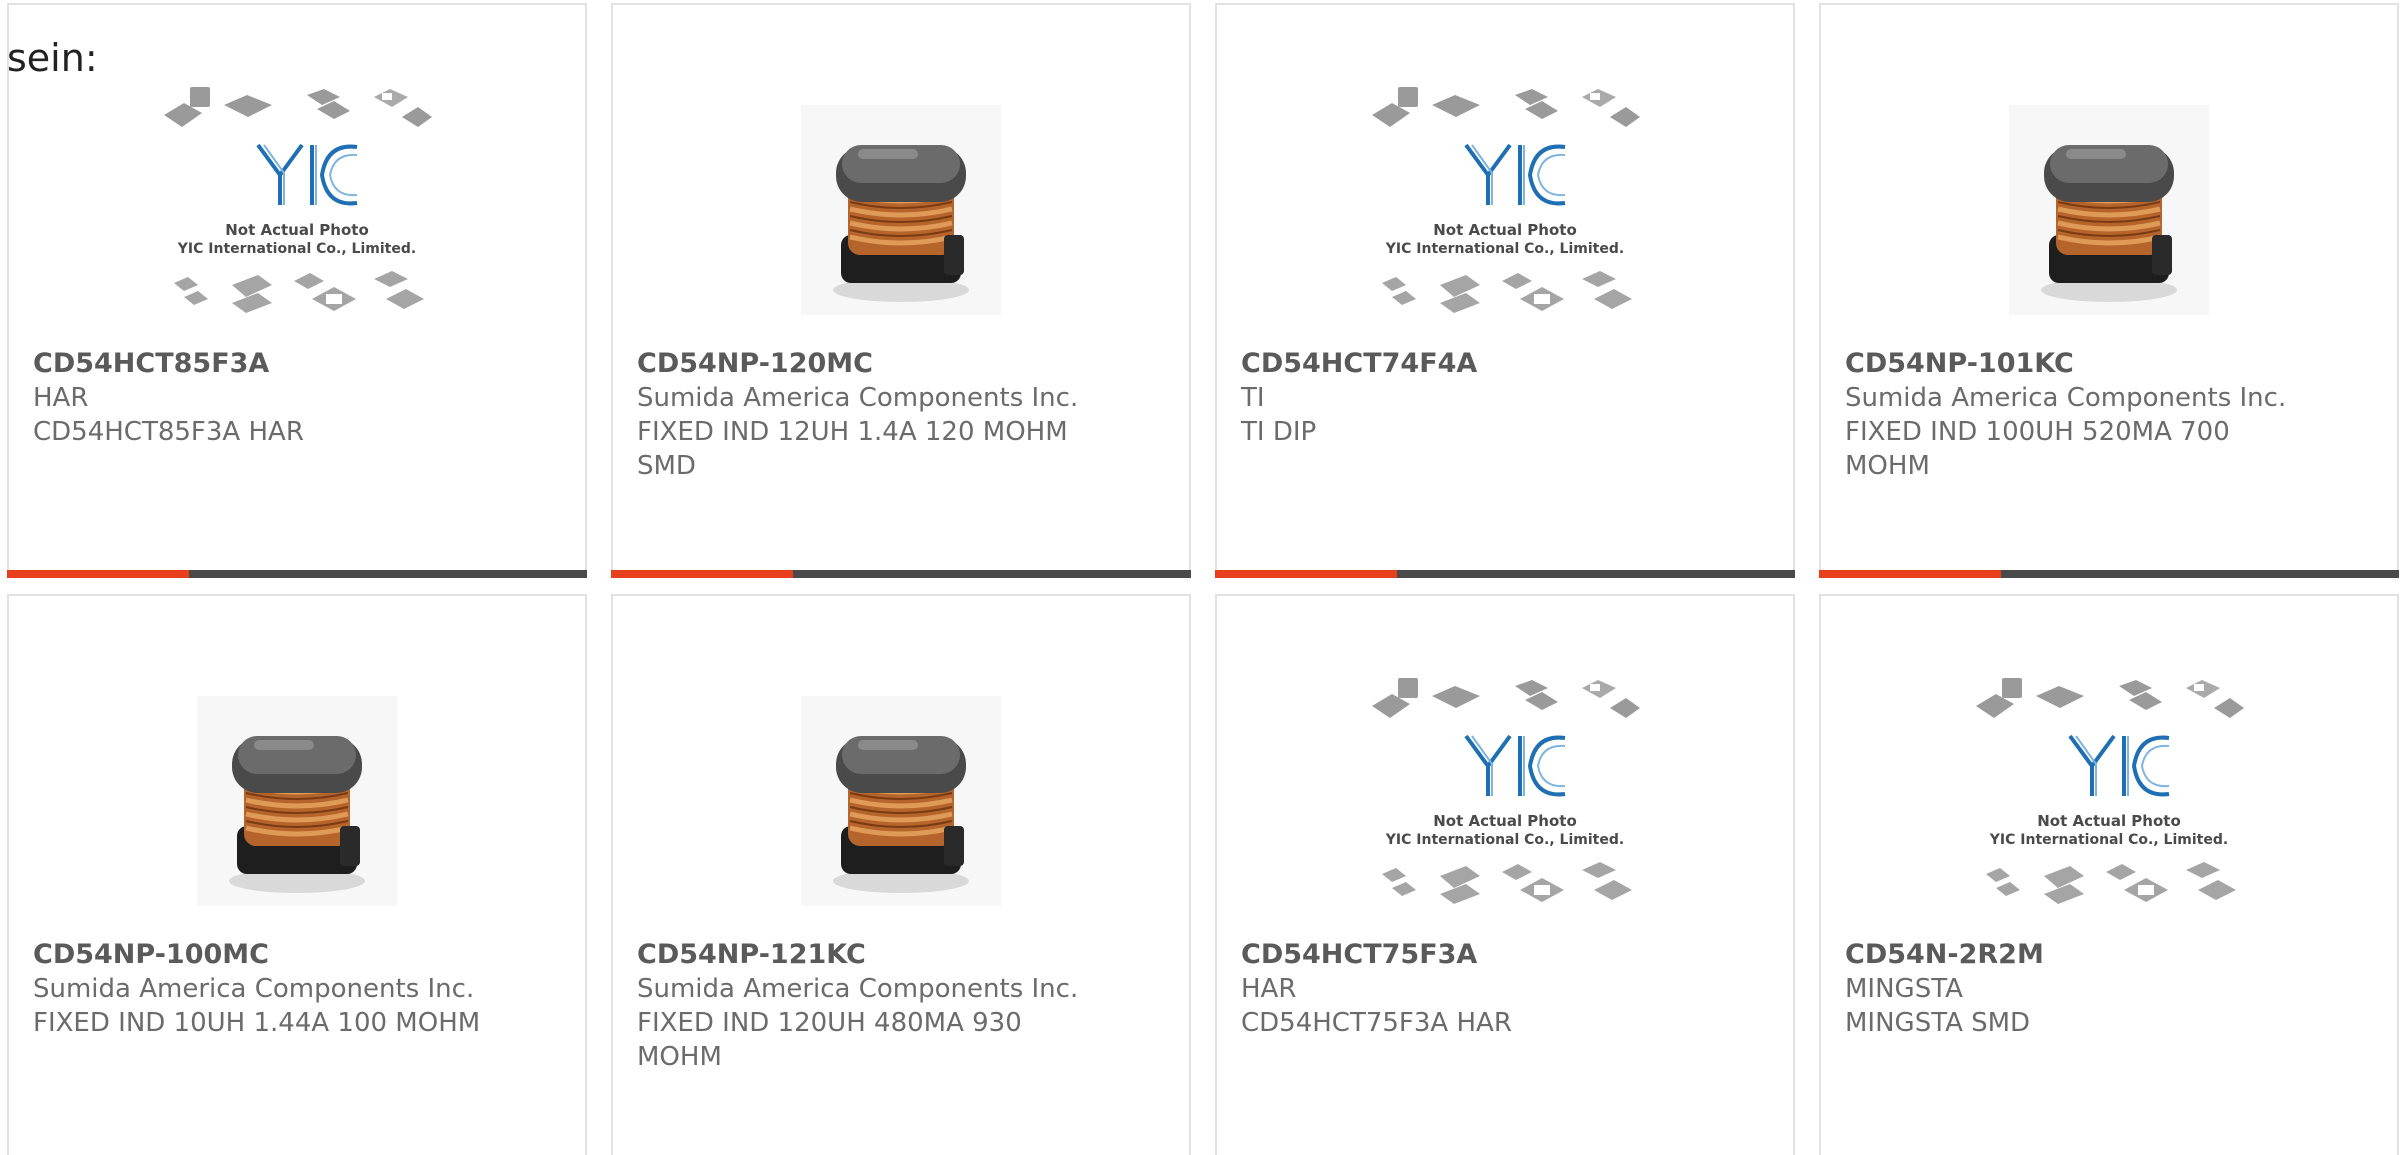  I want to click on manufacturer: MINGSTA, so click(1904, 989).